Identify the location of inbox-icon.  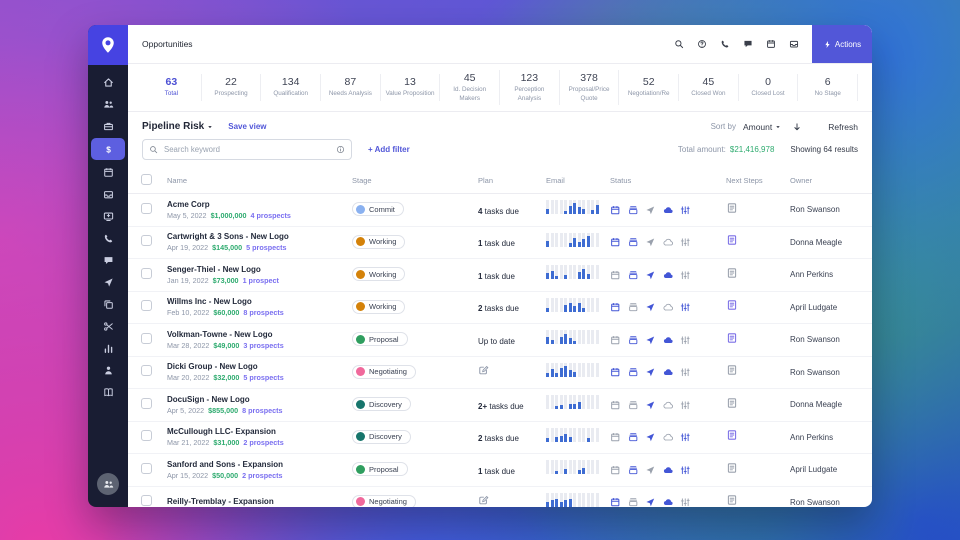
(794, 44).